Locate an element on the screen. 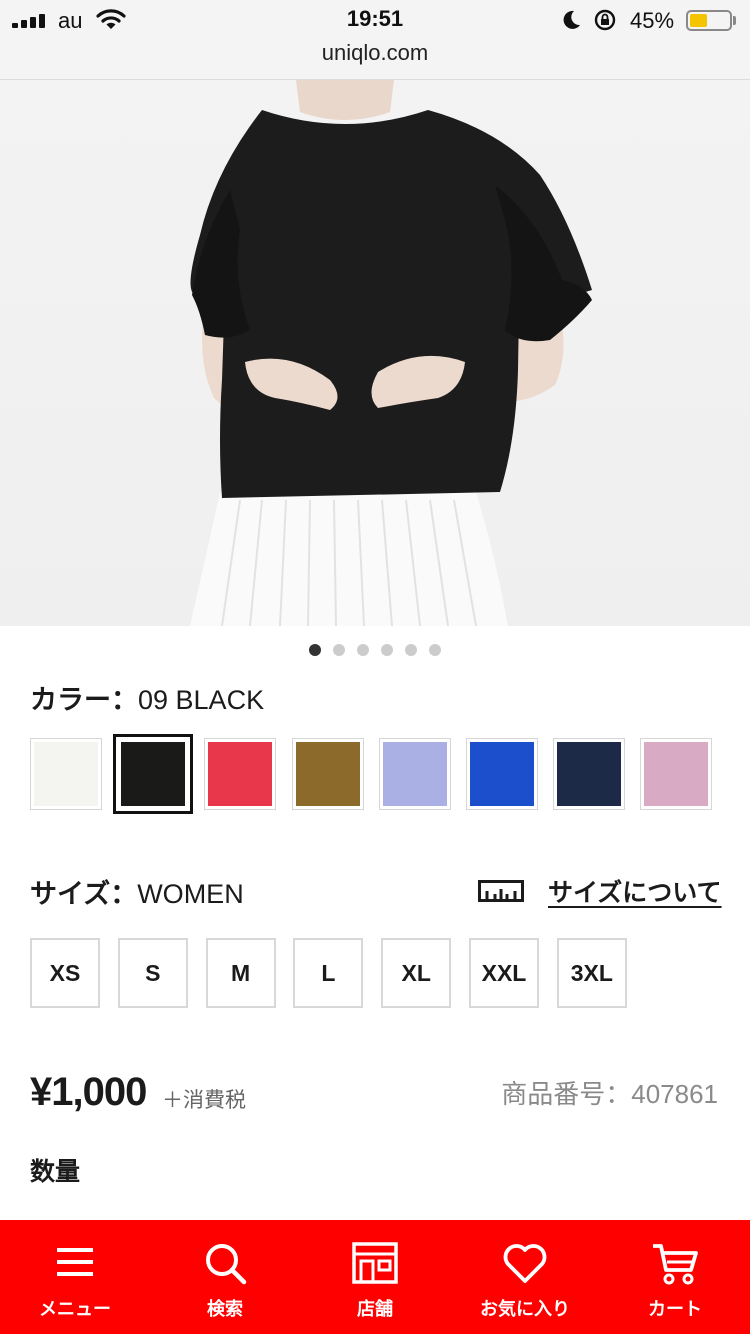 Image resolution: width=750 pixels, height=1334 pixels. size-option-l: L is located at coordinates (328, 973).